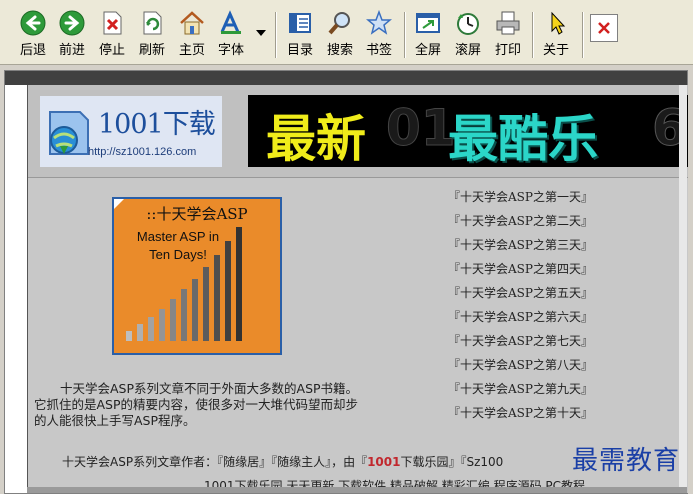 Image resolution: width=693 pixels, height=494 pixels. I want to click on cover-subtitle-line1: Master ASP in, so click(178, 236).